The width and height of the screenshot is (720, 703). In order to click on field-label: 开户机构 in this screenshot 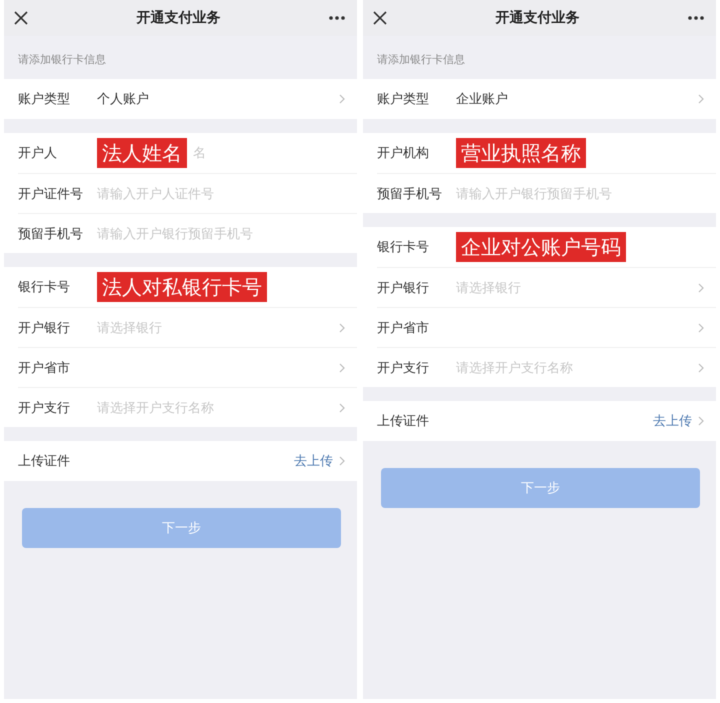, I will do `click(403, 153)`.